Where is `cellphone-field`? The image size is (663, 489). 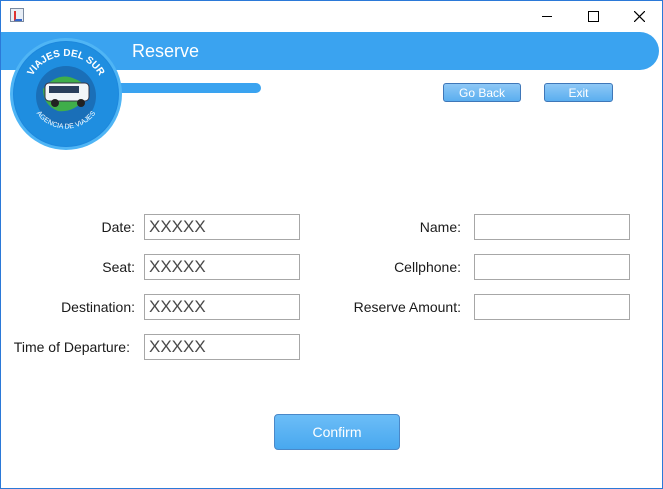
cellphone-field is located at coordinates (552, 267).